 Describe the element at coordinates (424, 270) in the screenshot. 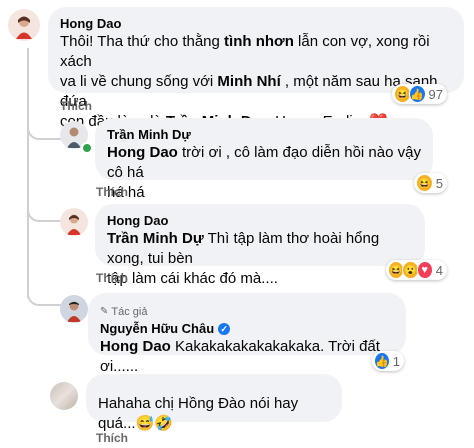

I see `love-icon: ♥` at that location.